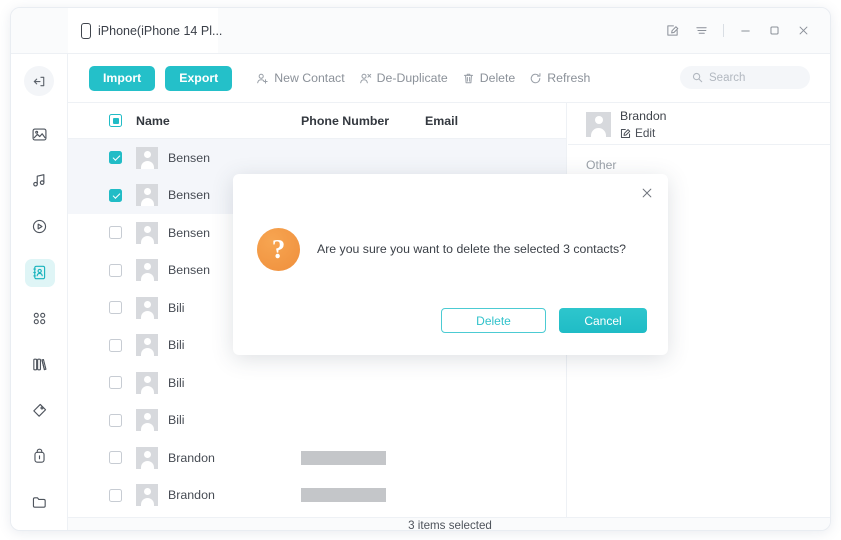 This screenshot has width=841, height=540. I want to click on apps-icon, so click(40, 319).